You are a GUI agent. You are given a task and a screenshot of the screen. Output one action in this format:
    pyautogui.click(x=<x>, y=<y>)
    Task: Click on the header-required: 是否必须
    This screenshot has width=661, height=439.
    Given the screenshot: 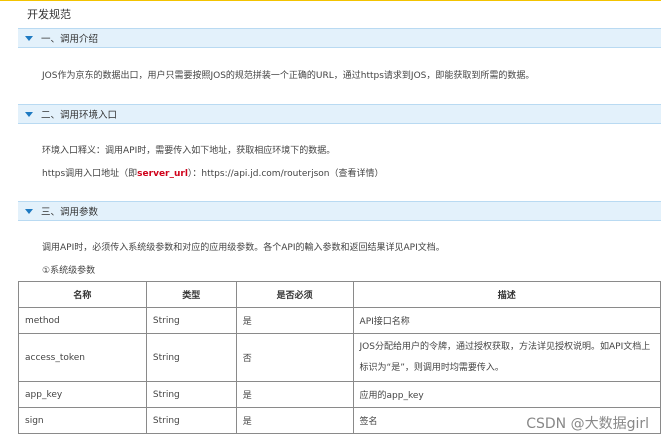 What is the action you would take?
    pyautogui.click(x=294, y=294)
    